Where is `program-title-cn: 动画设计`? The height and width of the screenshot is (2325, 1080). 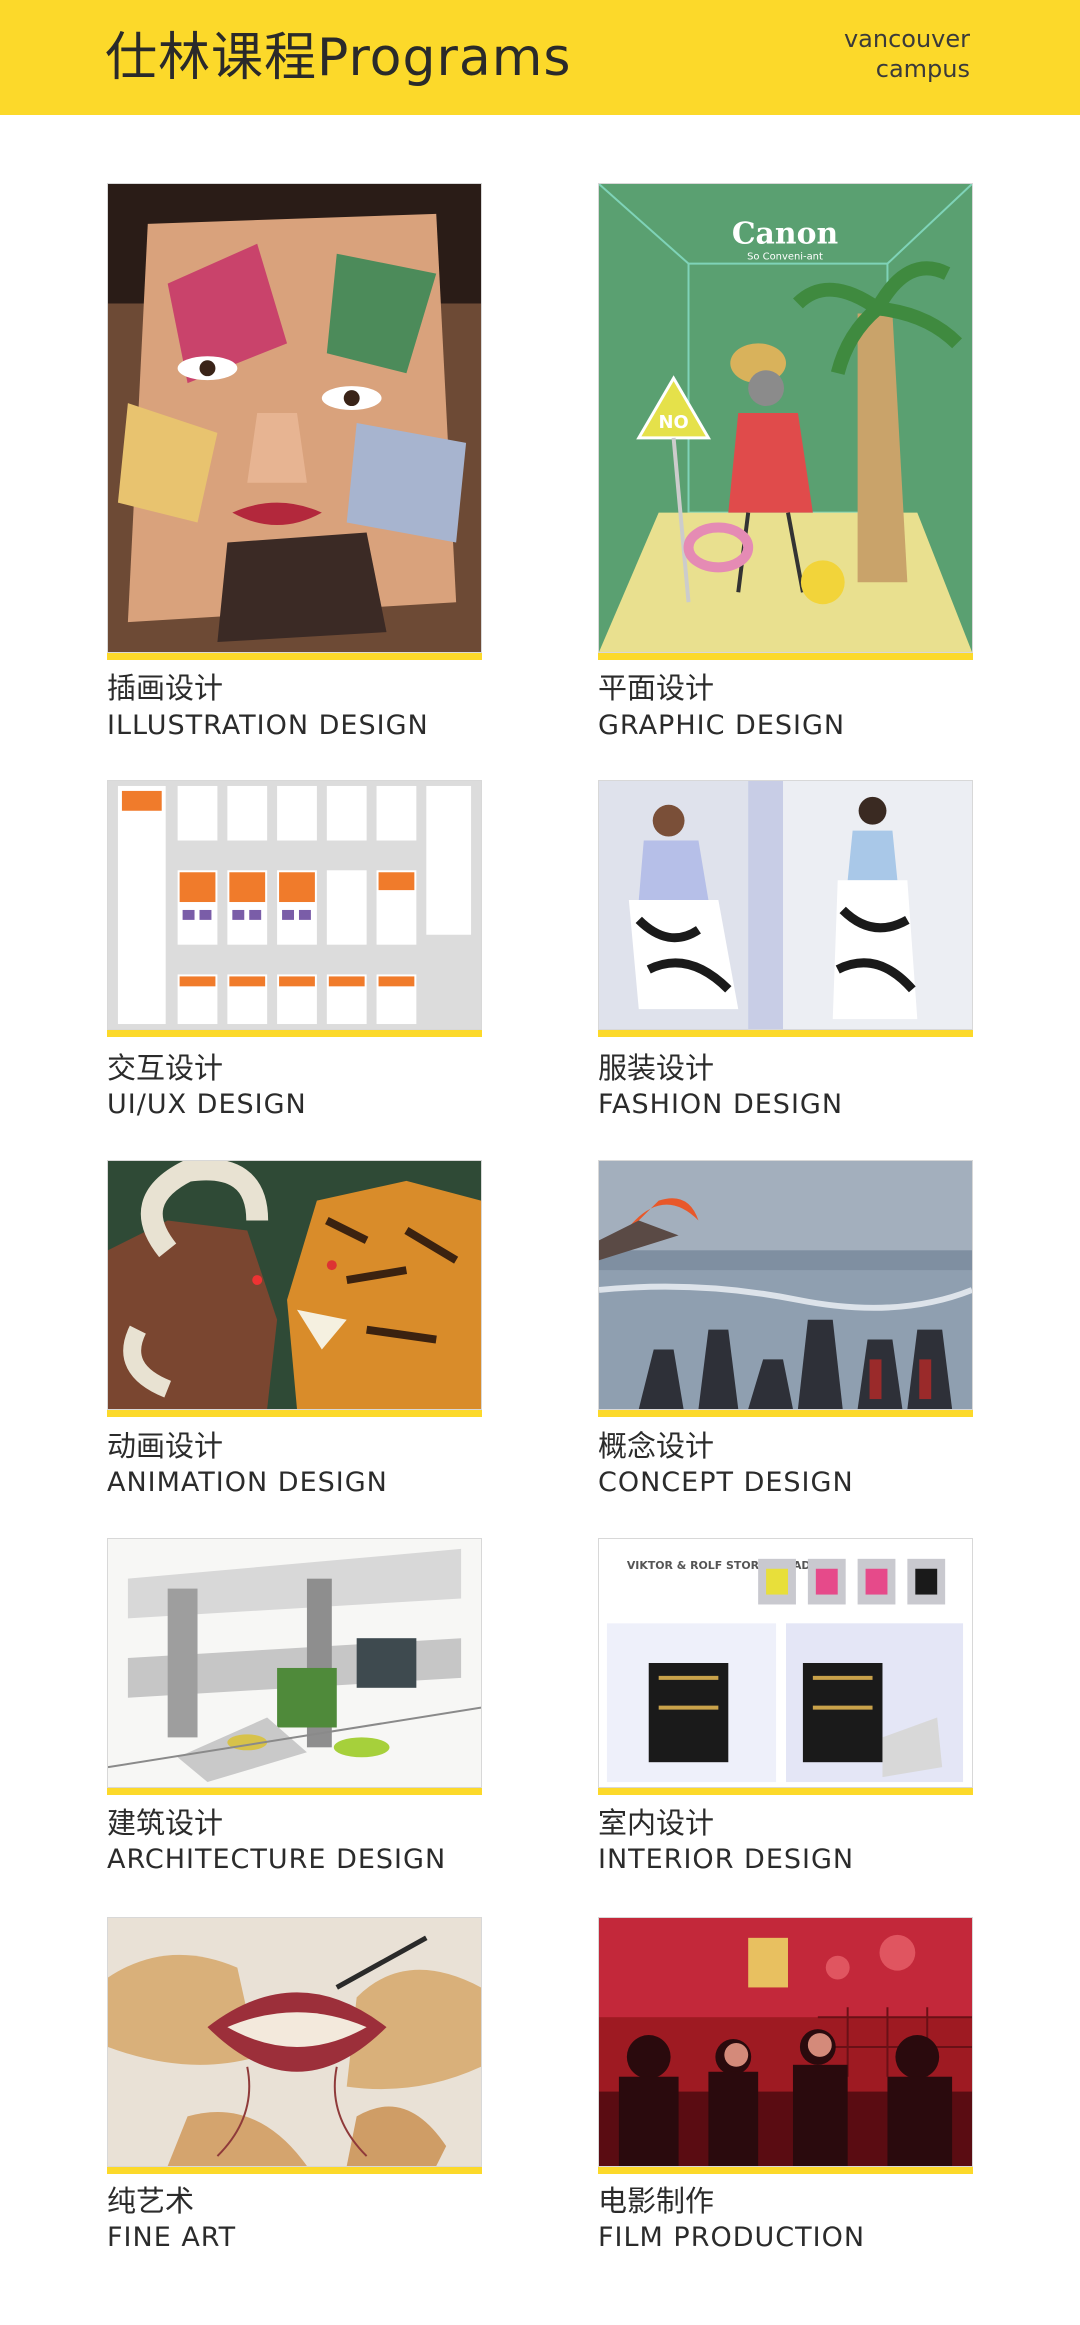 program-title-cn: 动画设计 is located at coordinates (165, 1446).